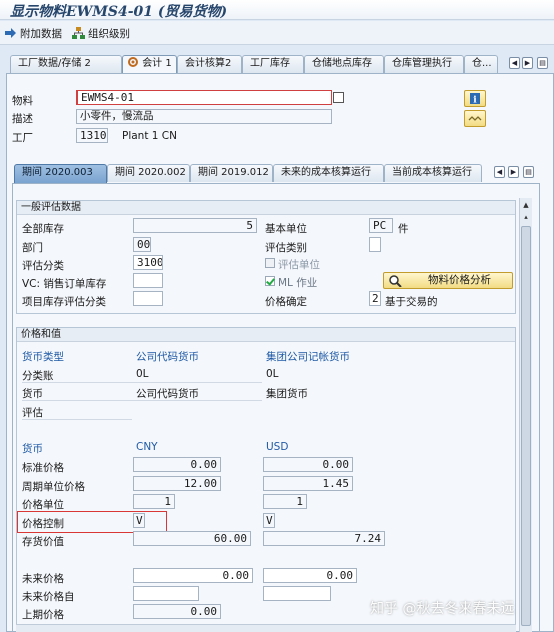  What do you see at coordinates (277, 10) in the screenshot?
I see `title-bar: 显示物料EWMS4-01 (贸易货物)` at bounding box center [277, 10].